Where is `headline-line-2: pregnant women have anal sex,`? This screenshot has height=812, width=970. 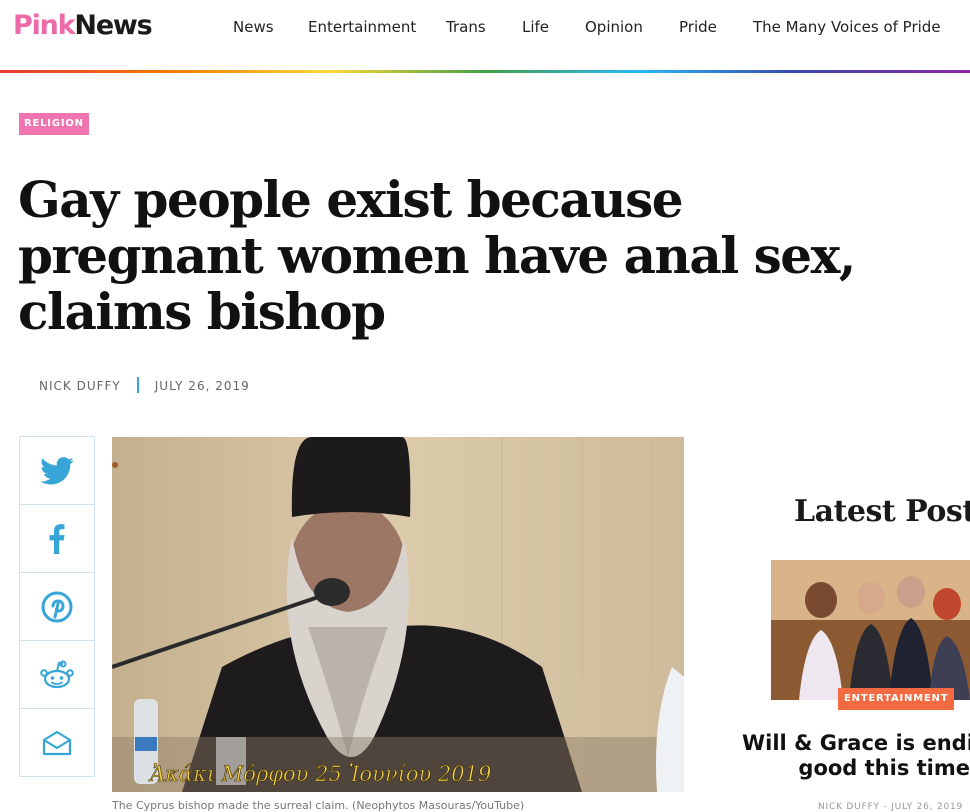 headline-line-2: pregnant women have anal sex, is located at coordinates (437, 255).